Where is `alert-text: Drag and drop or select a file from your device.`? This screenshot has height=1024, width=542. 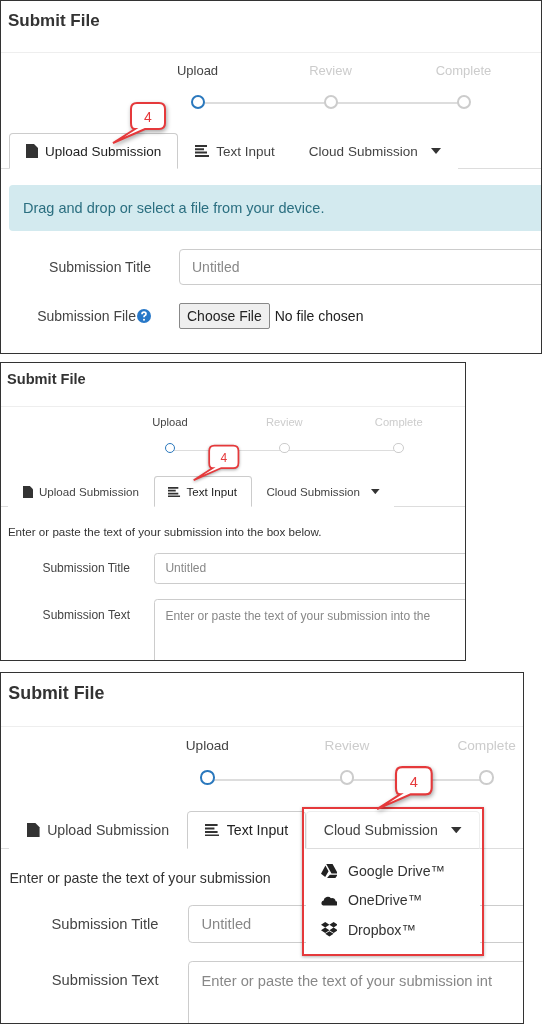 alert-text: Drag and drop or select a file from your device. is located at coordinates (174, 208).